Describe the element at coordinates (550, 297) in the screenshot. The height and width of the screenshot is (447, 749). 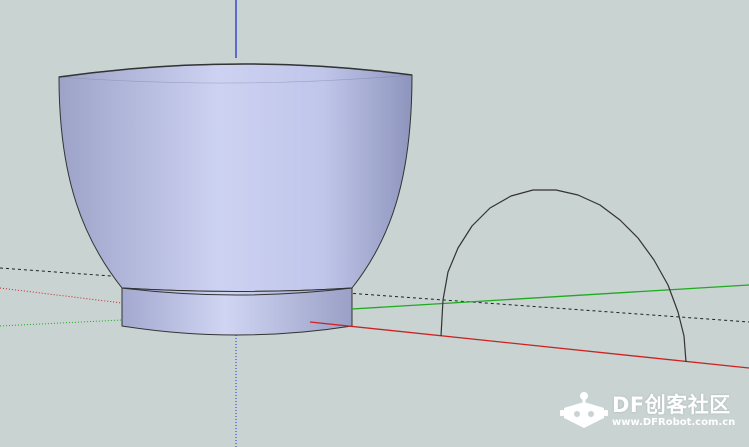
I see `green-axis` at that location.